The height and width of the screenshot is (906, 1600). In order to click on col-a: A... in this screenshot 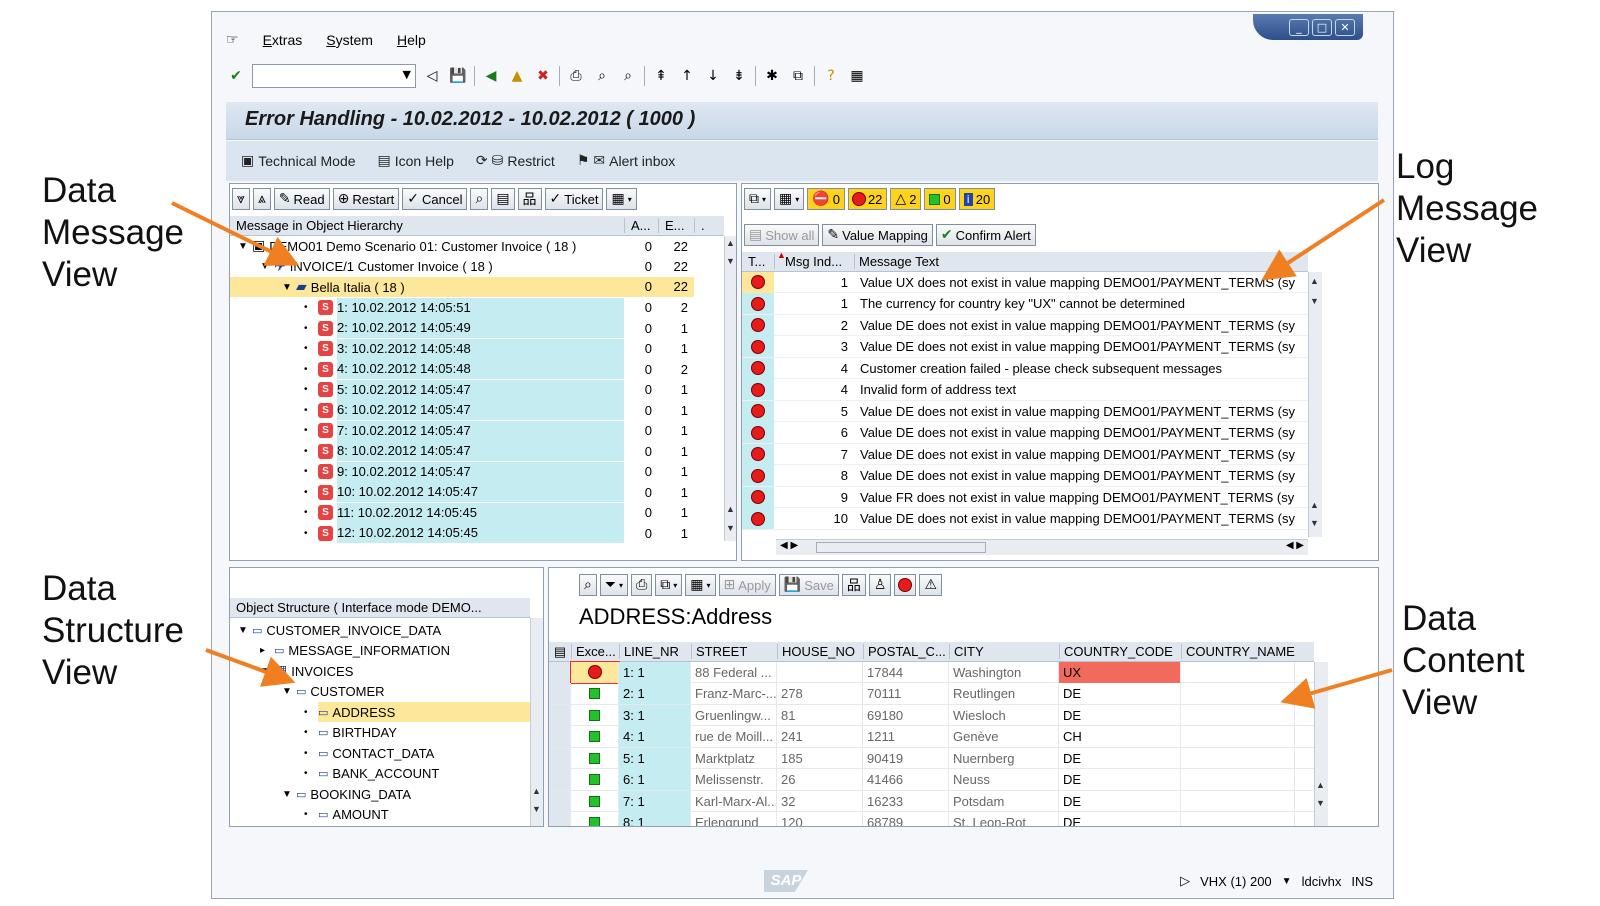, I will do `click(641, 225)`.